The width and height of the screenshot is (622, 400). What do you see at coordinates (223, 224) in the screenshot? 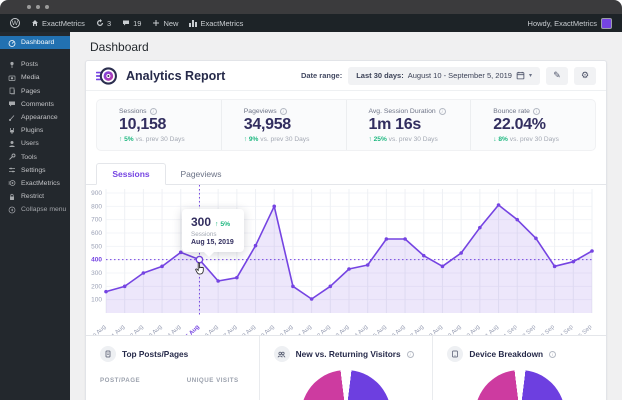
I see `tooltip-delta: ↑ 5%` at bounding box center [223, 224].